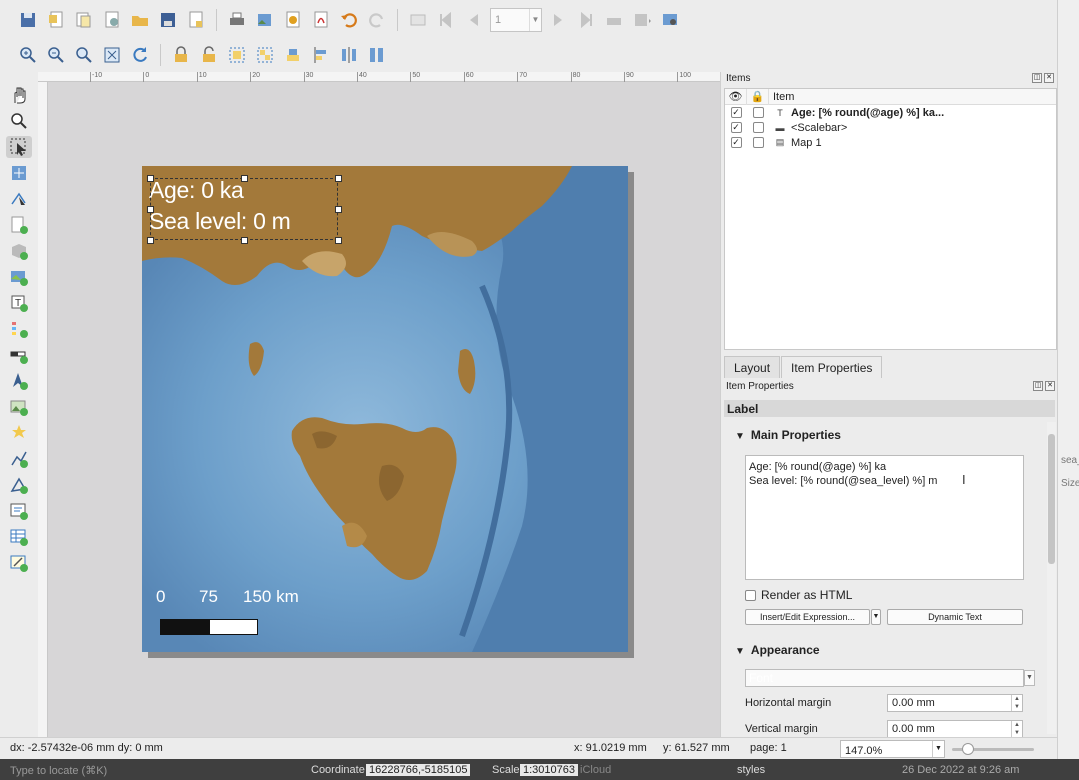 This screenshot has width=1079, height=780. What do you see at coordinates (1051, 578) in the screenshot?
I see `properties-scrollbar` at bounding box center [1051, 578].